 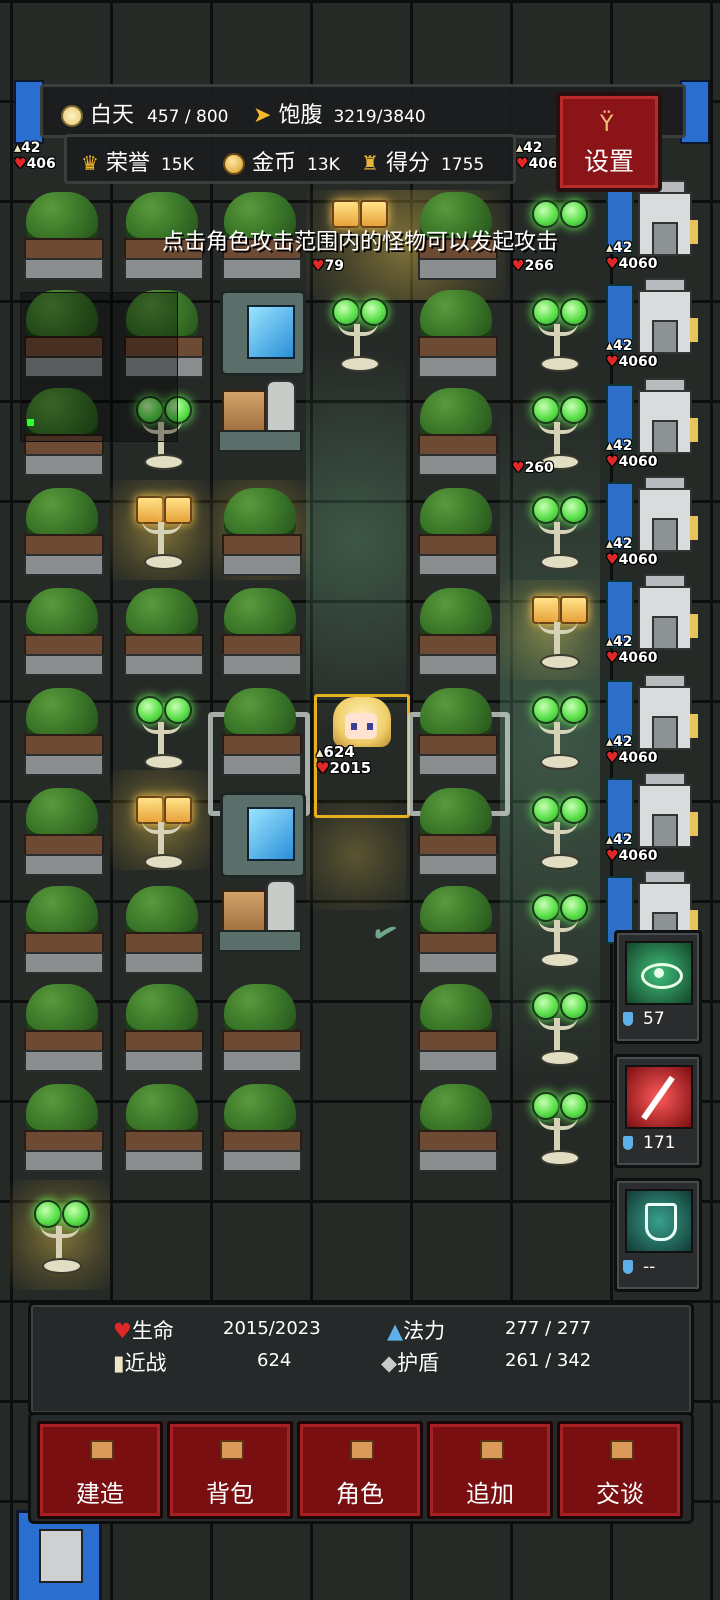 What do you see at coordinates (490, 1470) in the screenshot?
I see `add-button: 追加` at bounding box center [490, 1470].